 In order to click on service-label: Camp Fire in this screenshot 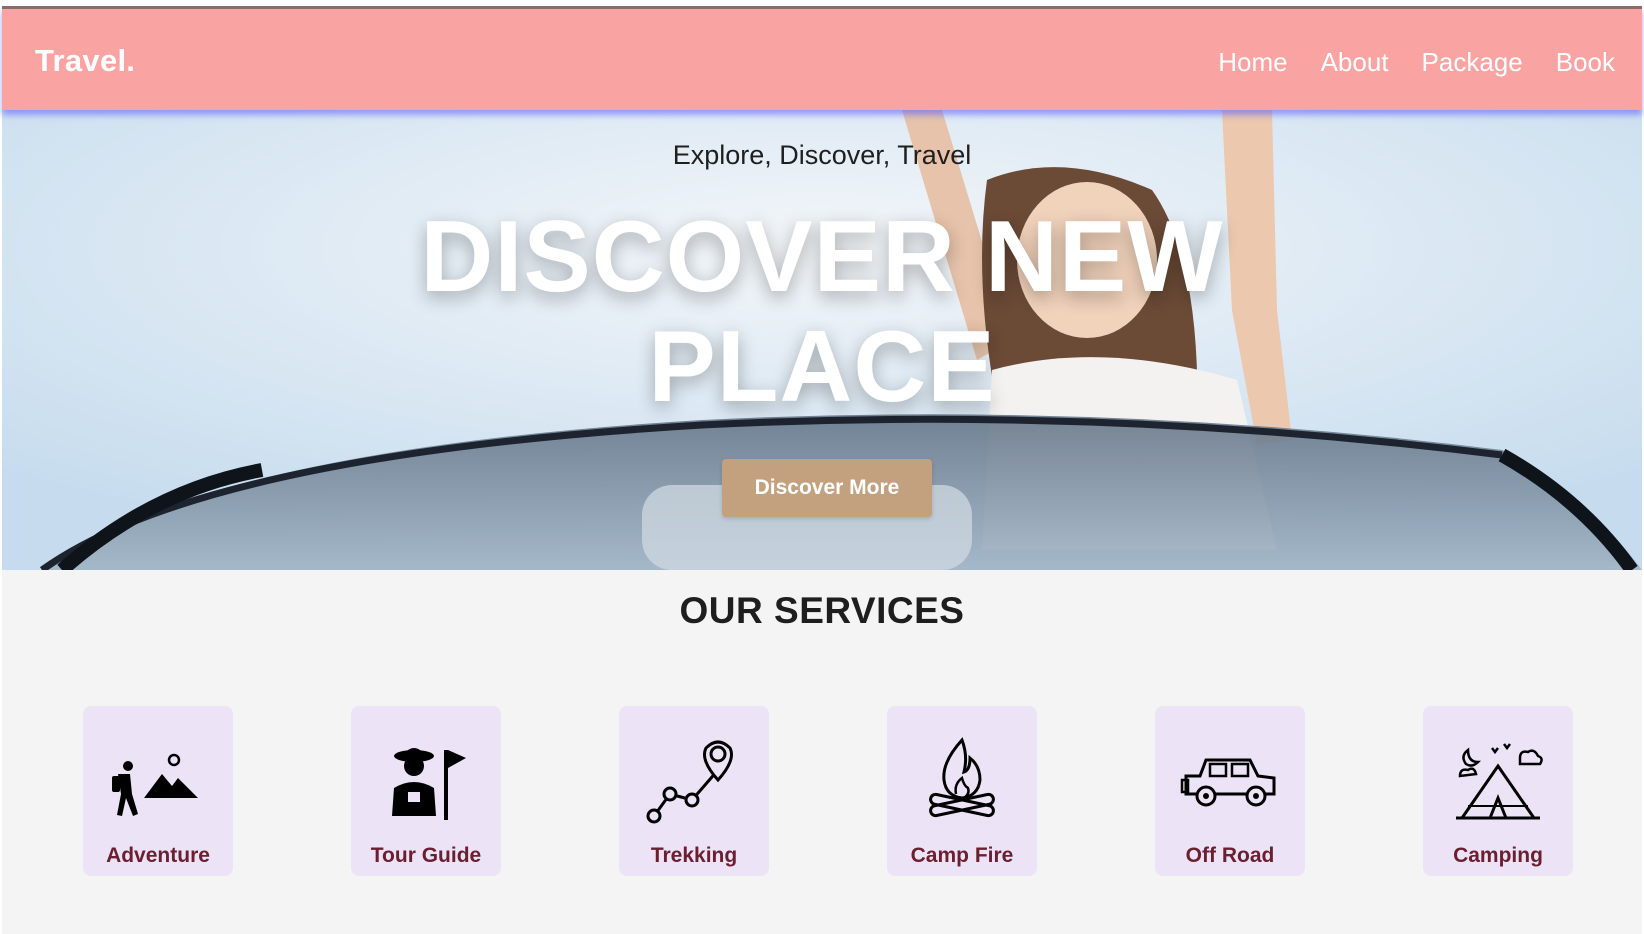, I will do `click(962, 855)`.